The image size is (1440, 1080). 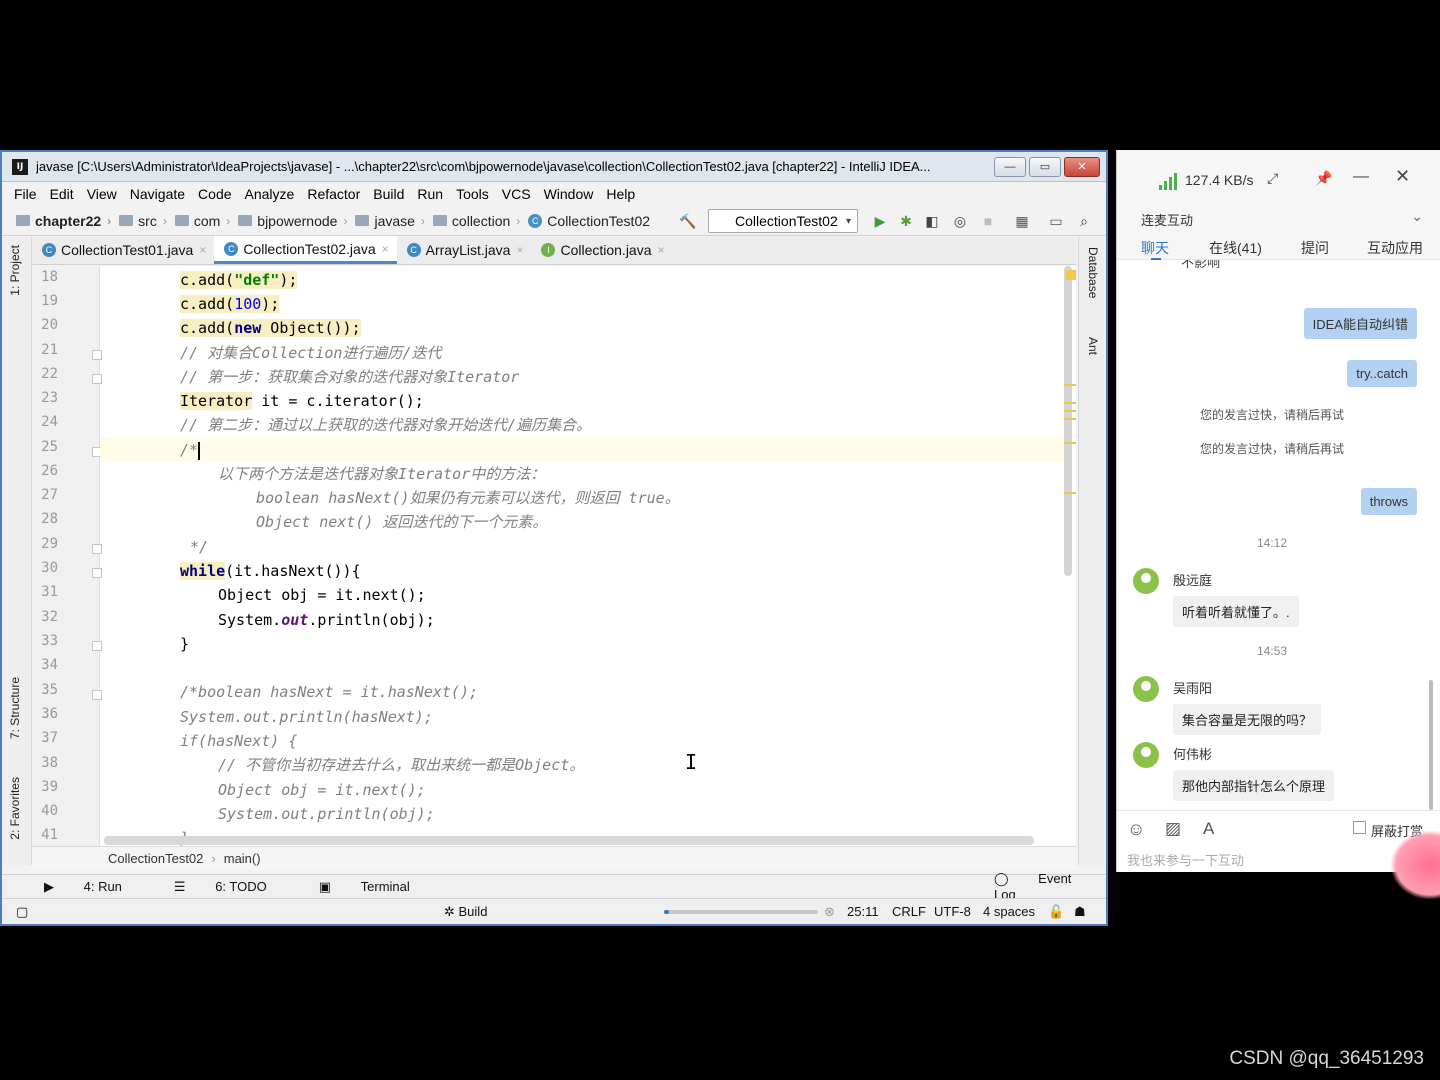 What do you see at coordinates (476, 221) in the screenshot?
I see `crumb-collection: collection ›` at bounding box center [476, 221].